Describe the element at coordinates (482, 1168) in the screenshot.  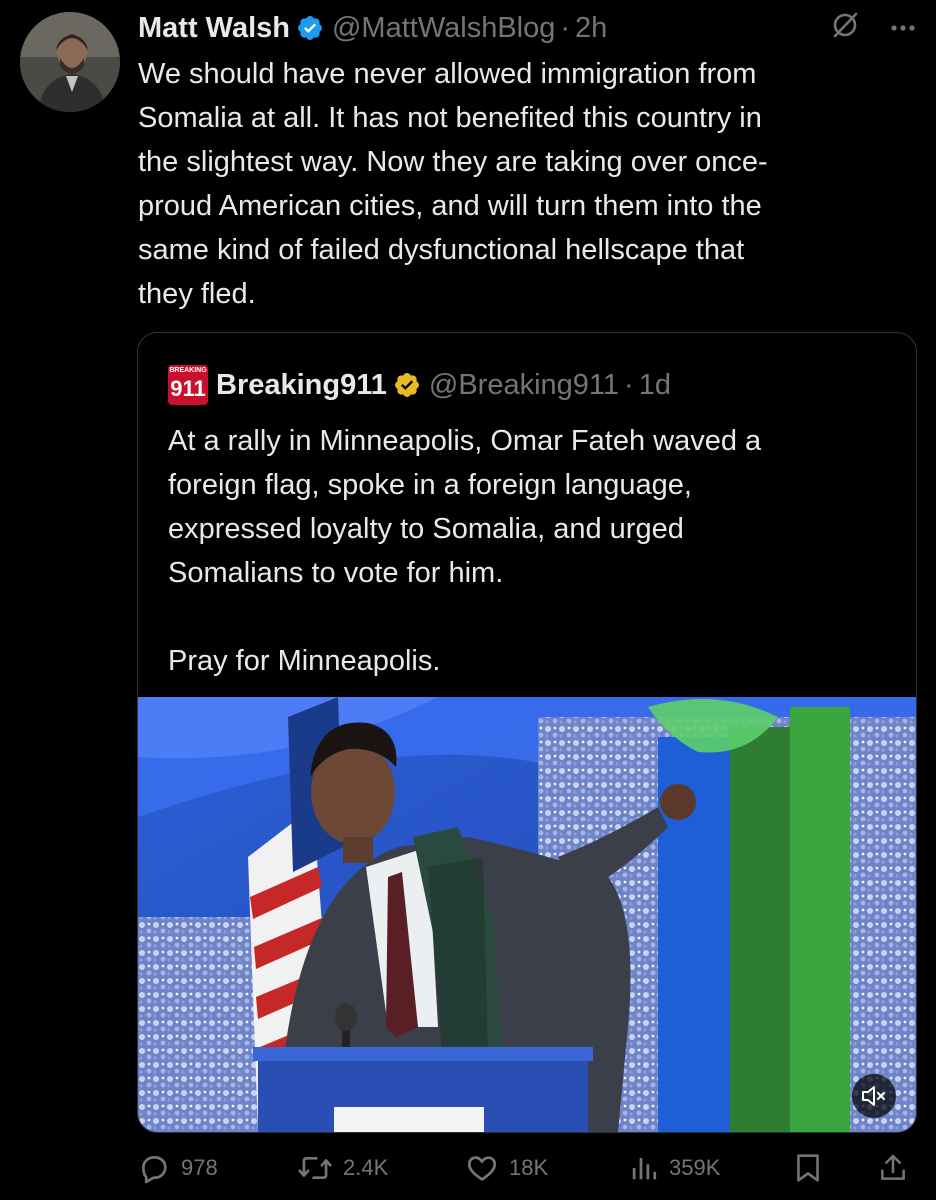
I see `heart-icon` at that location.